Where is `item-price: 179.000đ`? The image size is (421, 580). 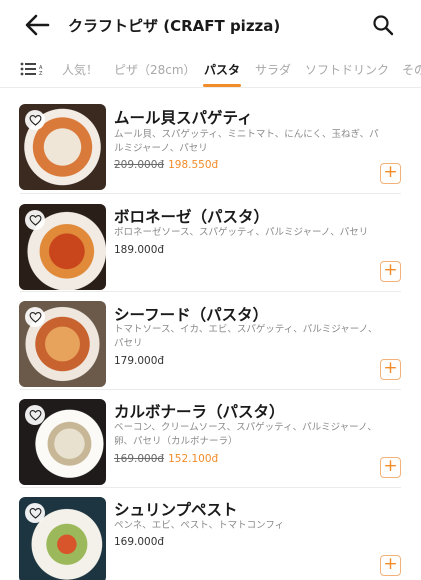 item-price: 179.000đ is located at coordinates (139, 361).